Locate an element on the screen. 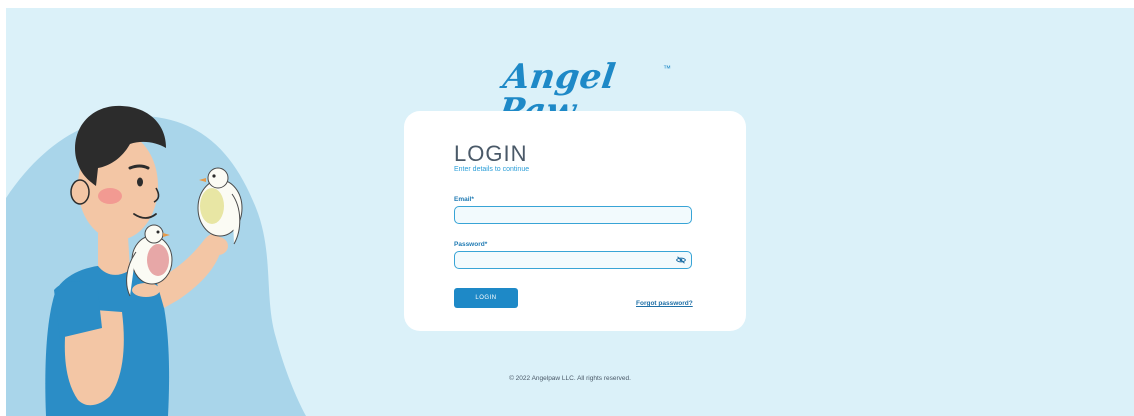 This screenshot has width=1134, height=416. login-button: LOGIN is located at coordinates (486, 298).